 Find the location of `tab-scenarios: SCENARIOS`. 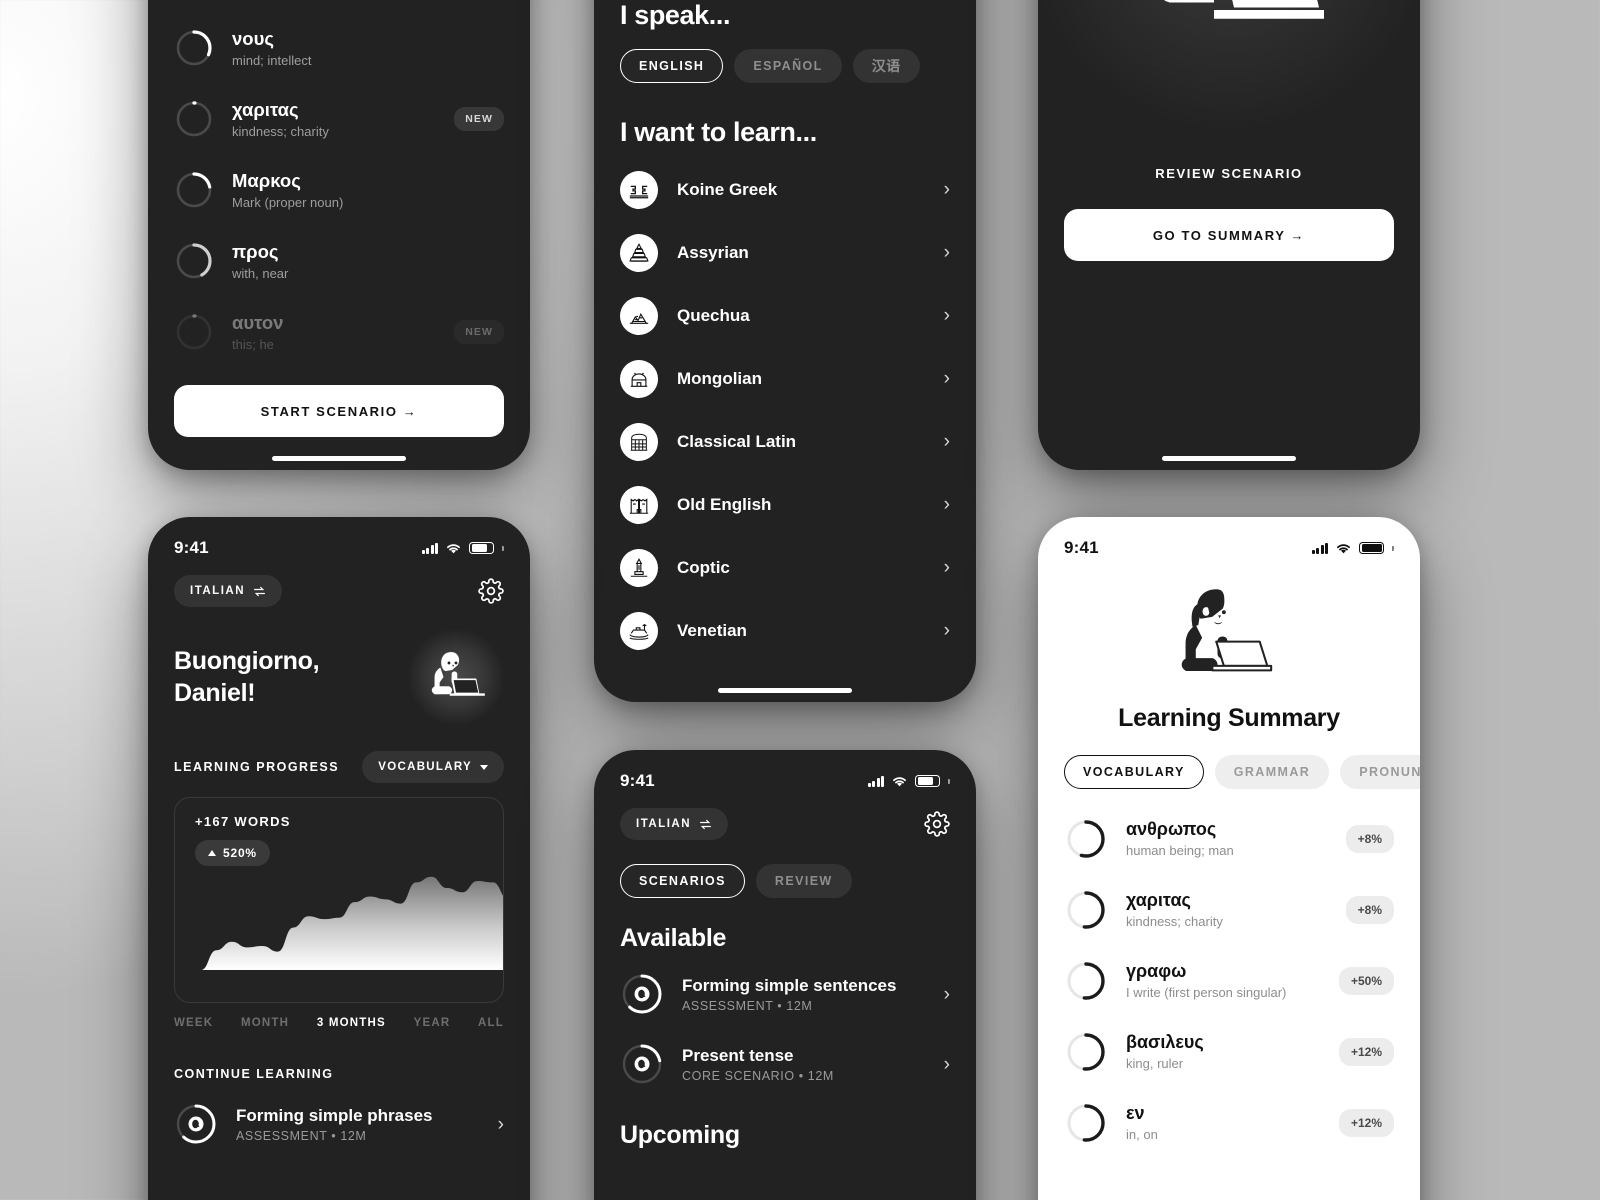

tab-scenarios: SCENARIOS is located at coordinates (682, 881).